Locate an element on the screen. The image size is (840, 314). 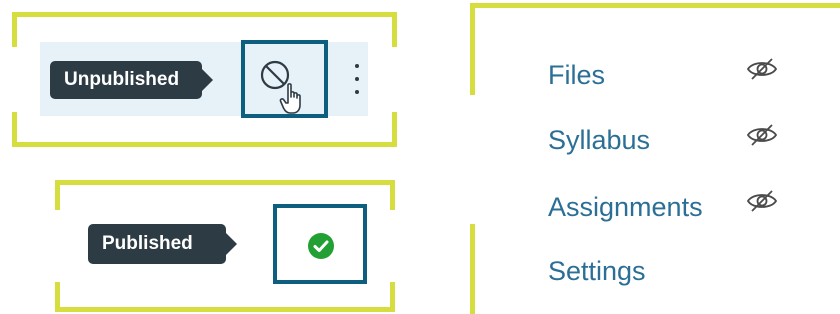
published-tooltip: Published is located at coordinates (157, 244).